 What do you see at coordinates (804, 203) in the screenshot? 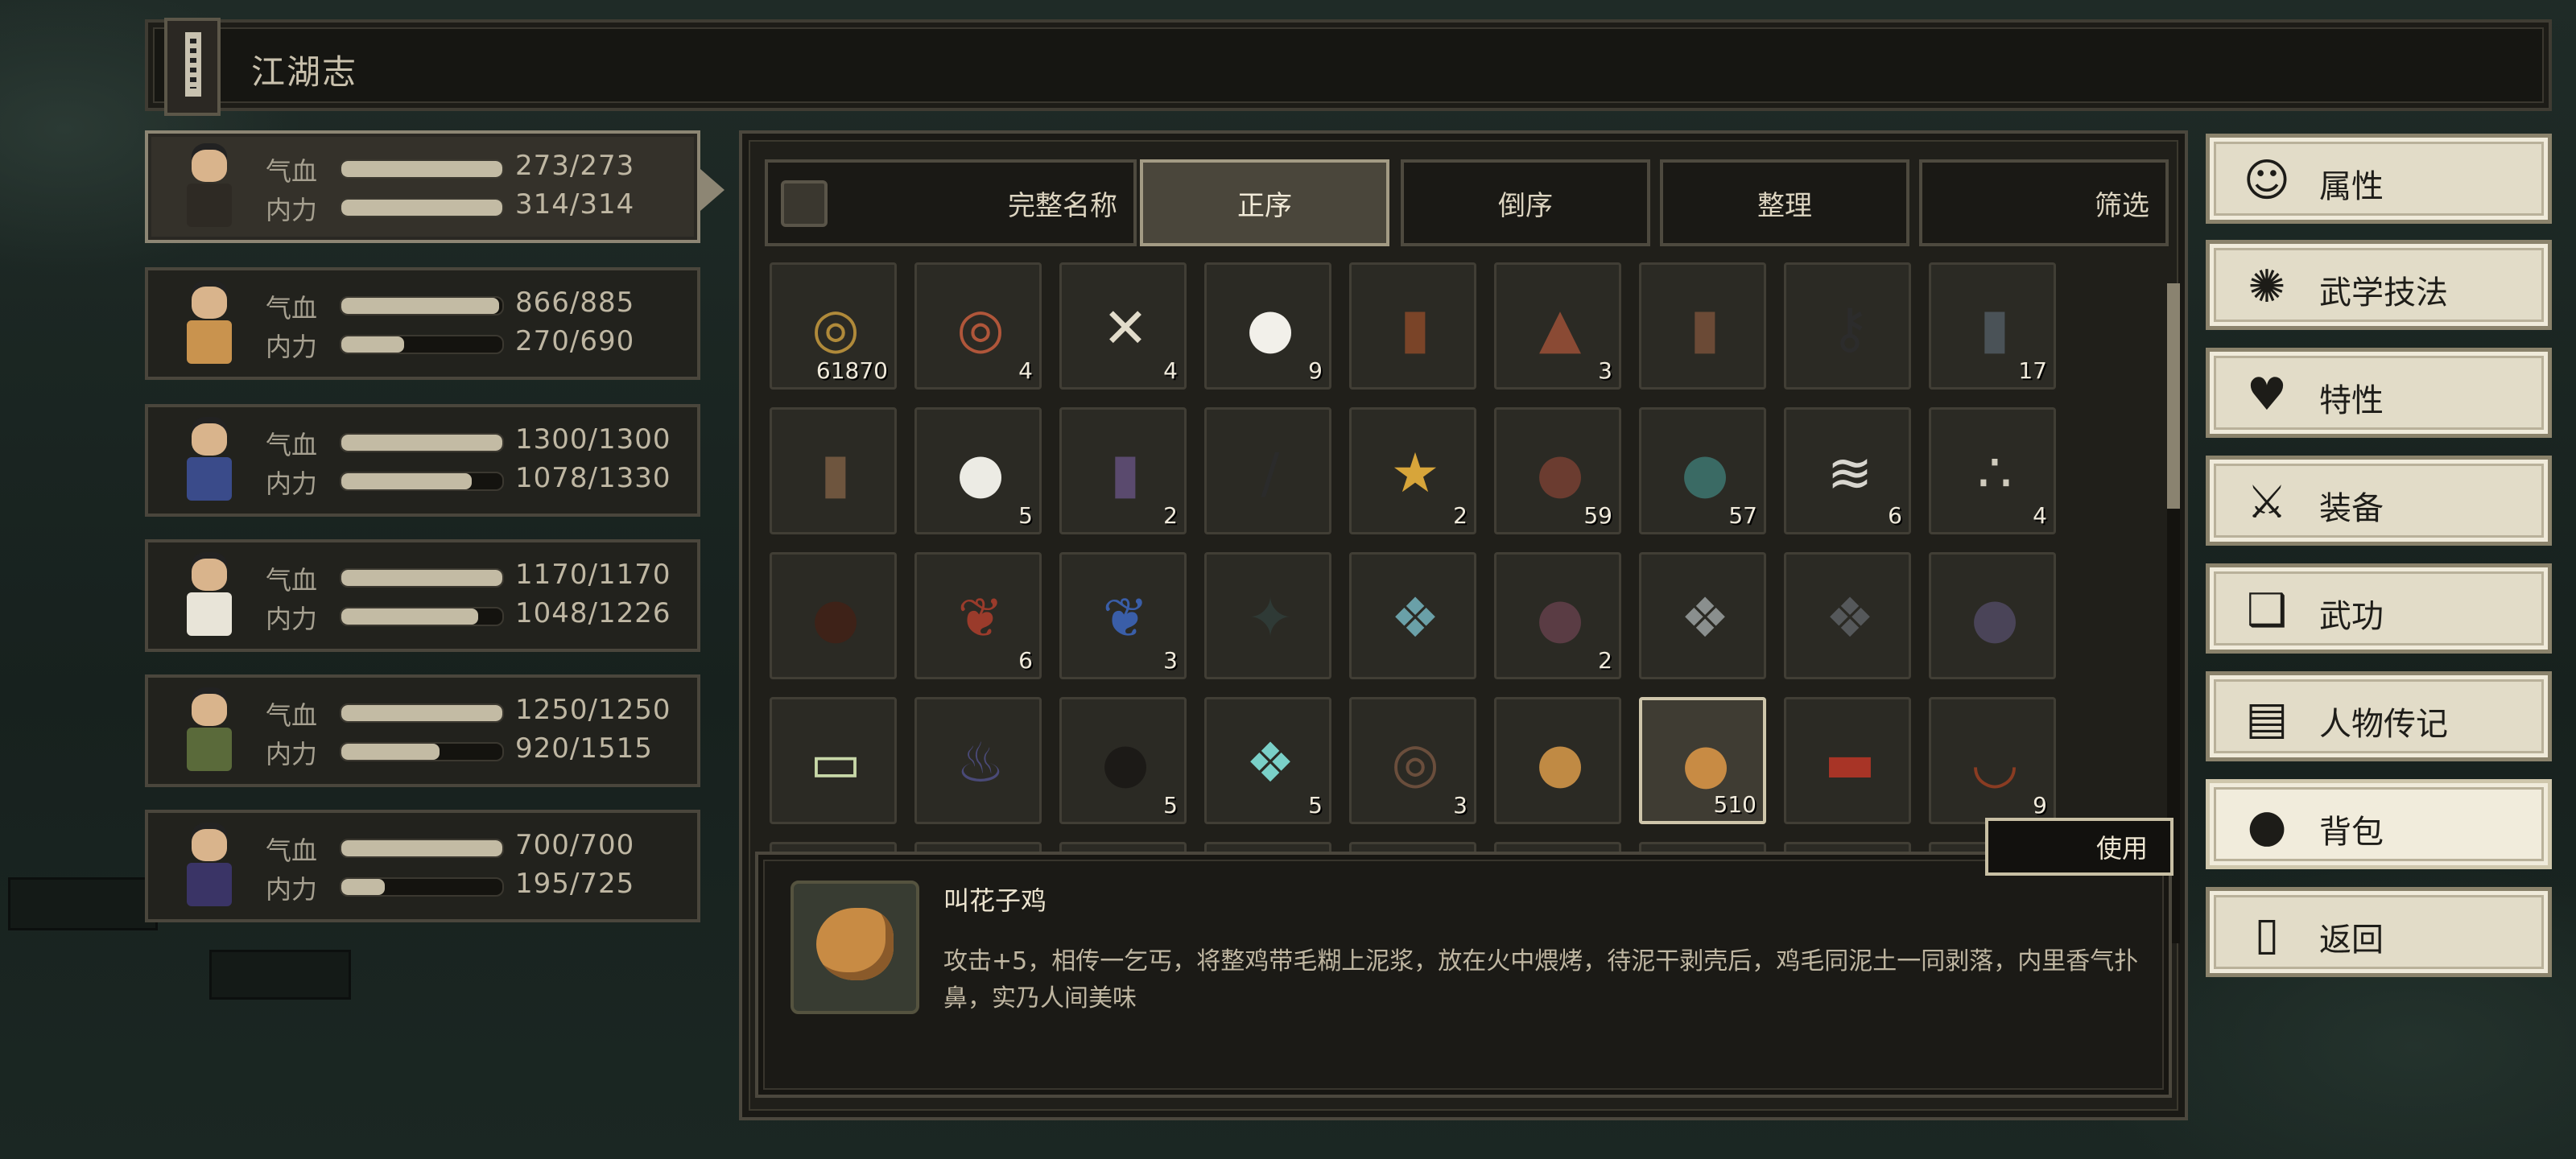
I see `full-name-checkbox` at bounding box center [804, 203].